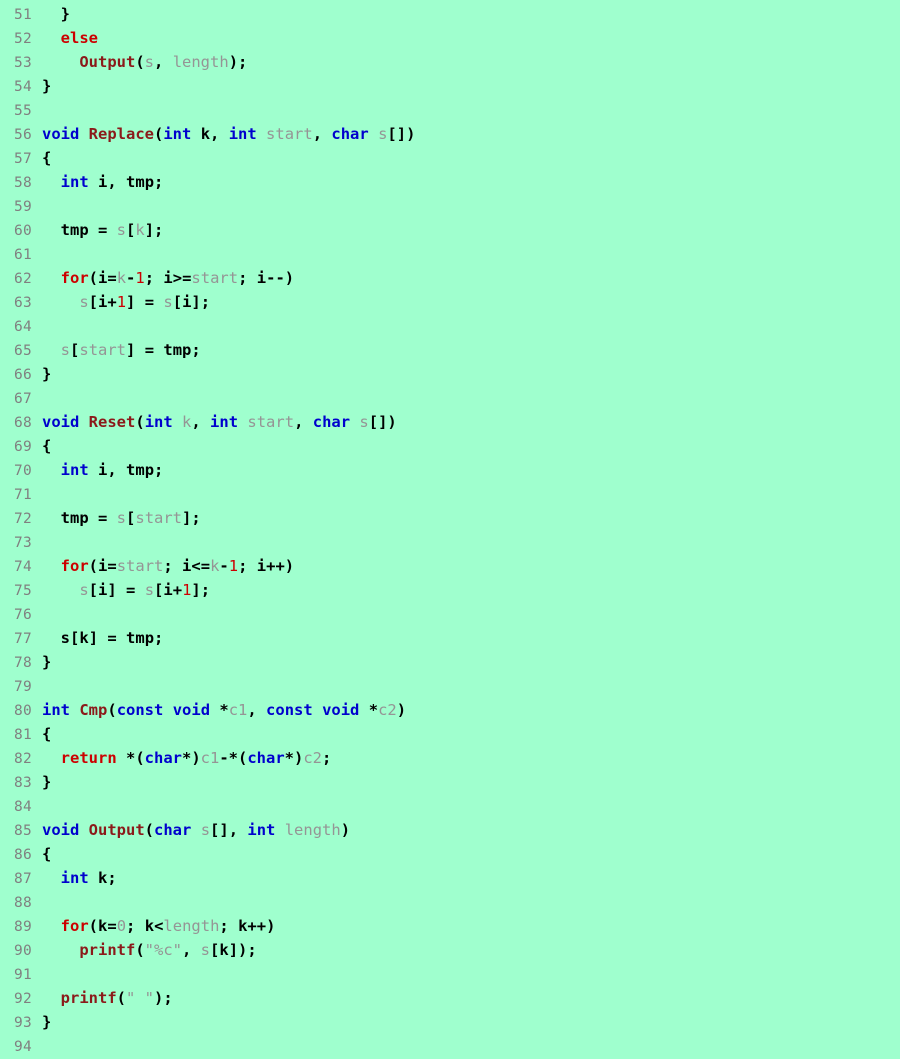  I want to click on code-line: 77 s[k] = tmp;, so click(450, 638).